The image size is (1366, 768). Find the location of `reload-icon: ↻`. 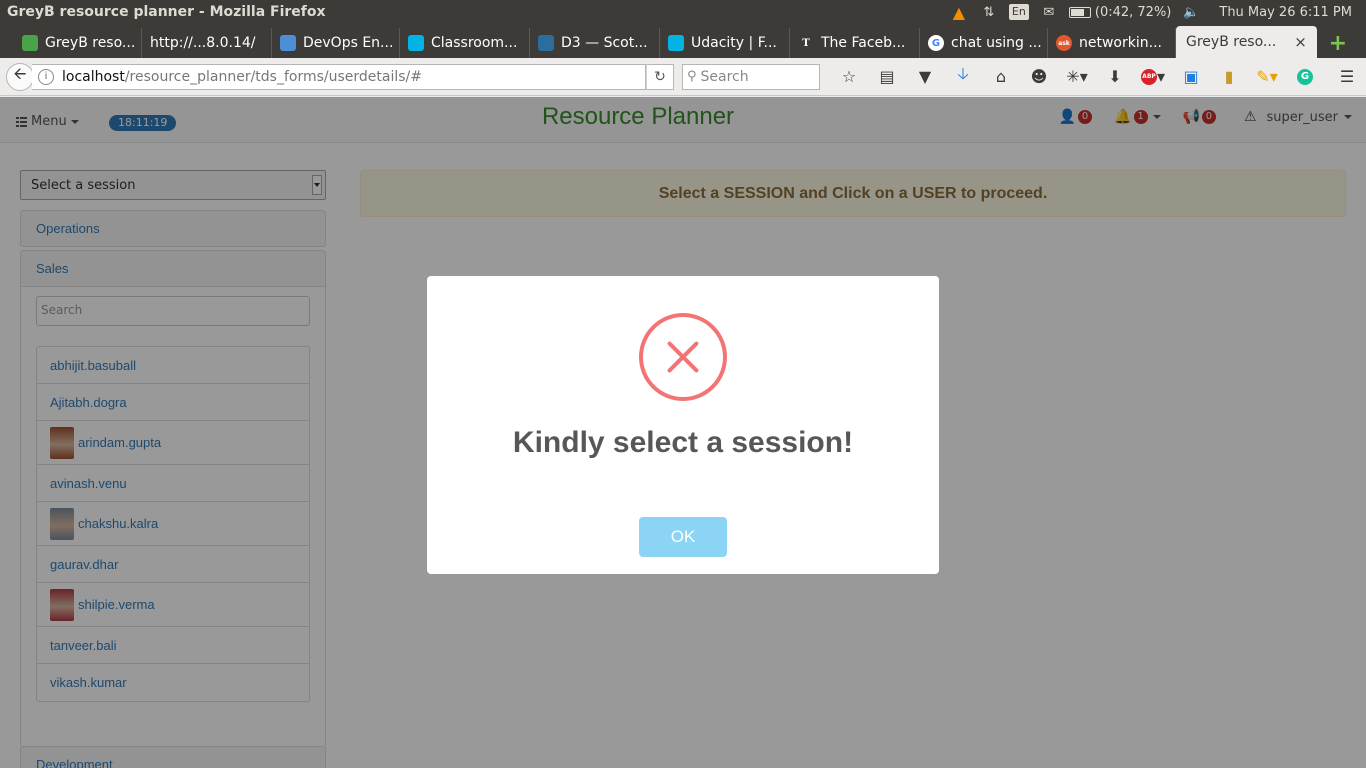

reload-icon: ↻ is located at coordinates (660, 76).